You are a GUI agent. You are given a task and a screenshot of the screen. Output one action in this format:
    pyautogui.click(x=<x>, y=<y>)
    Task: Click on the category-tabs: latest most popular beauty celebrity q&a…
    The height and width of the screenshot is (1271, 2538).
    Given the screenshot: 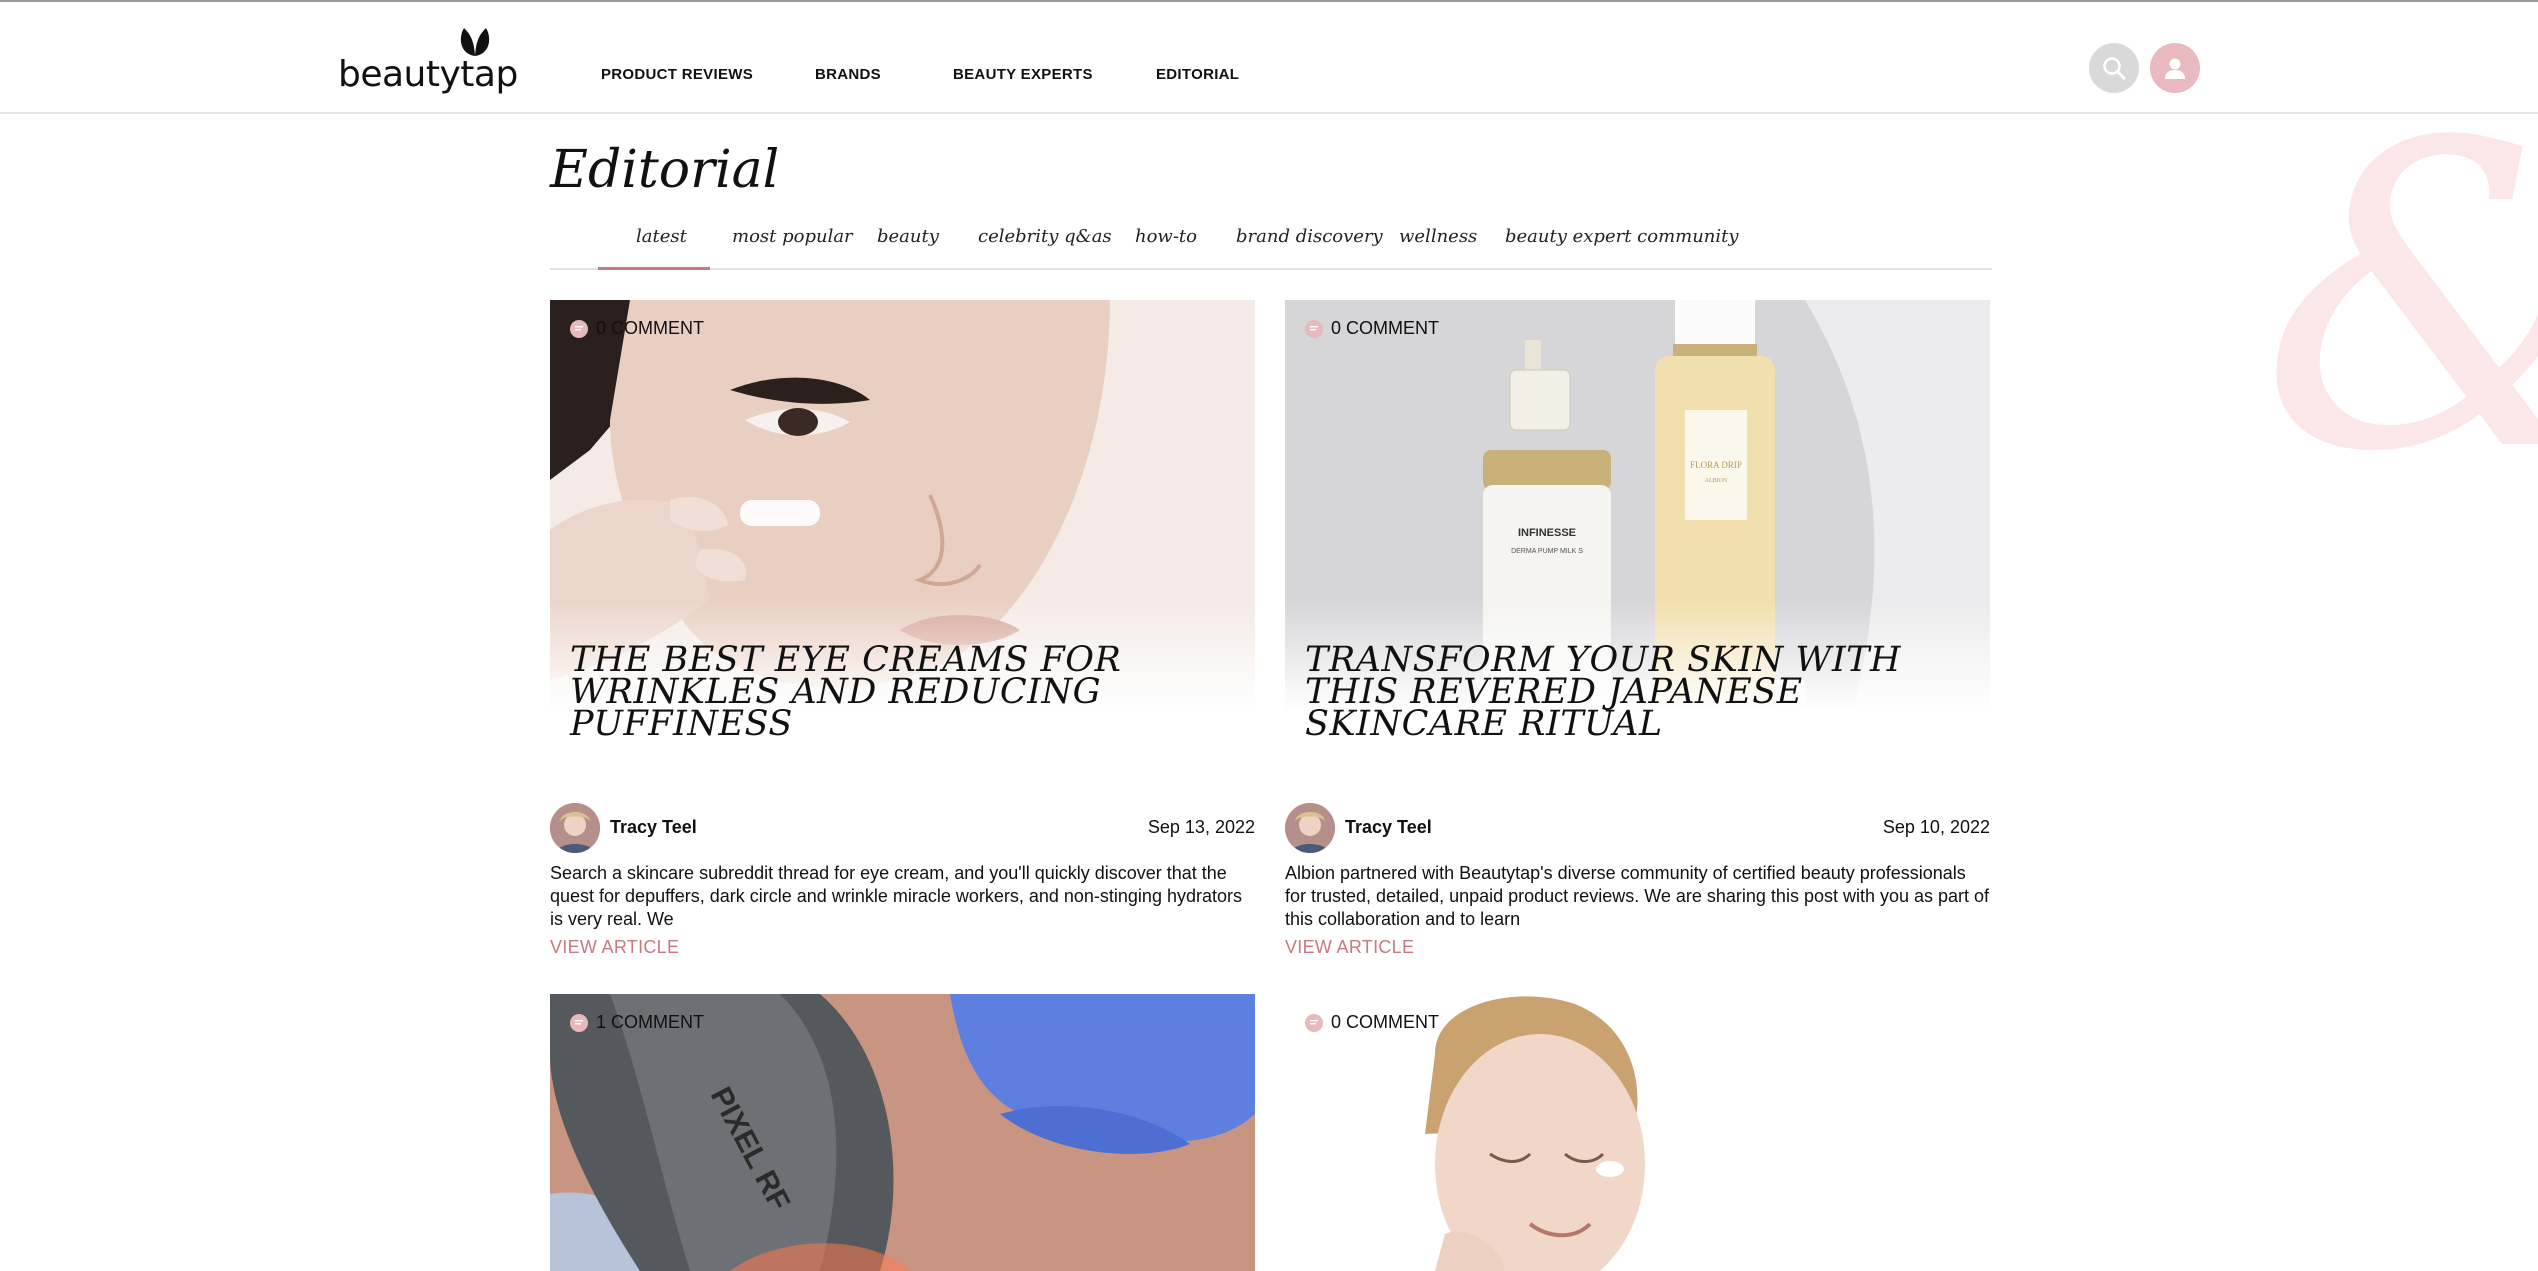 What is the action you would take?
    pyautogui.click(x=1271, y=240)
    